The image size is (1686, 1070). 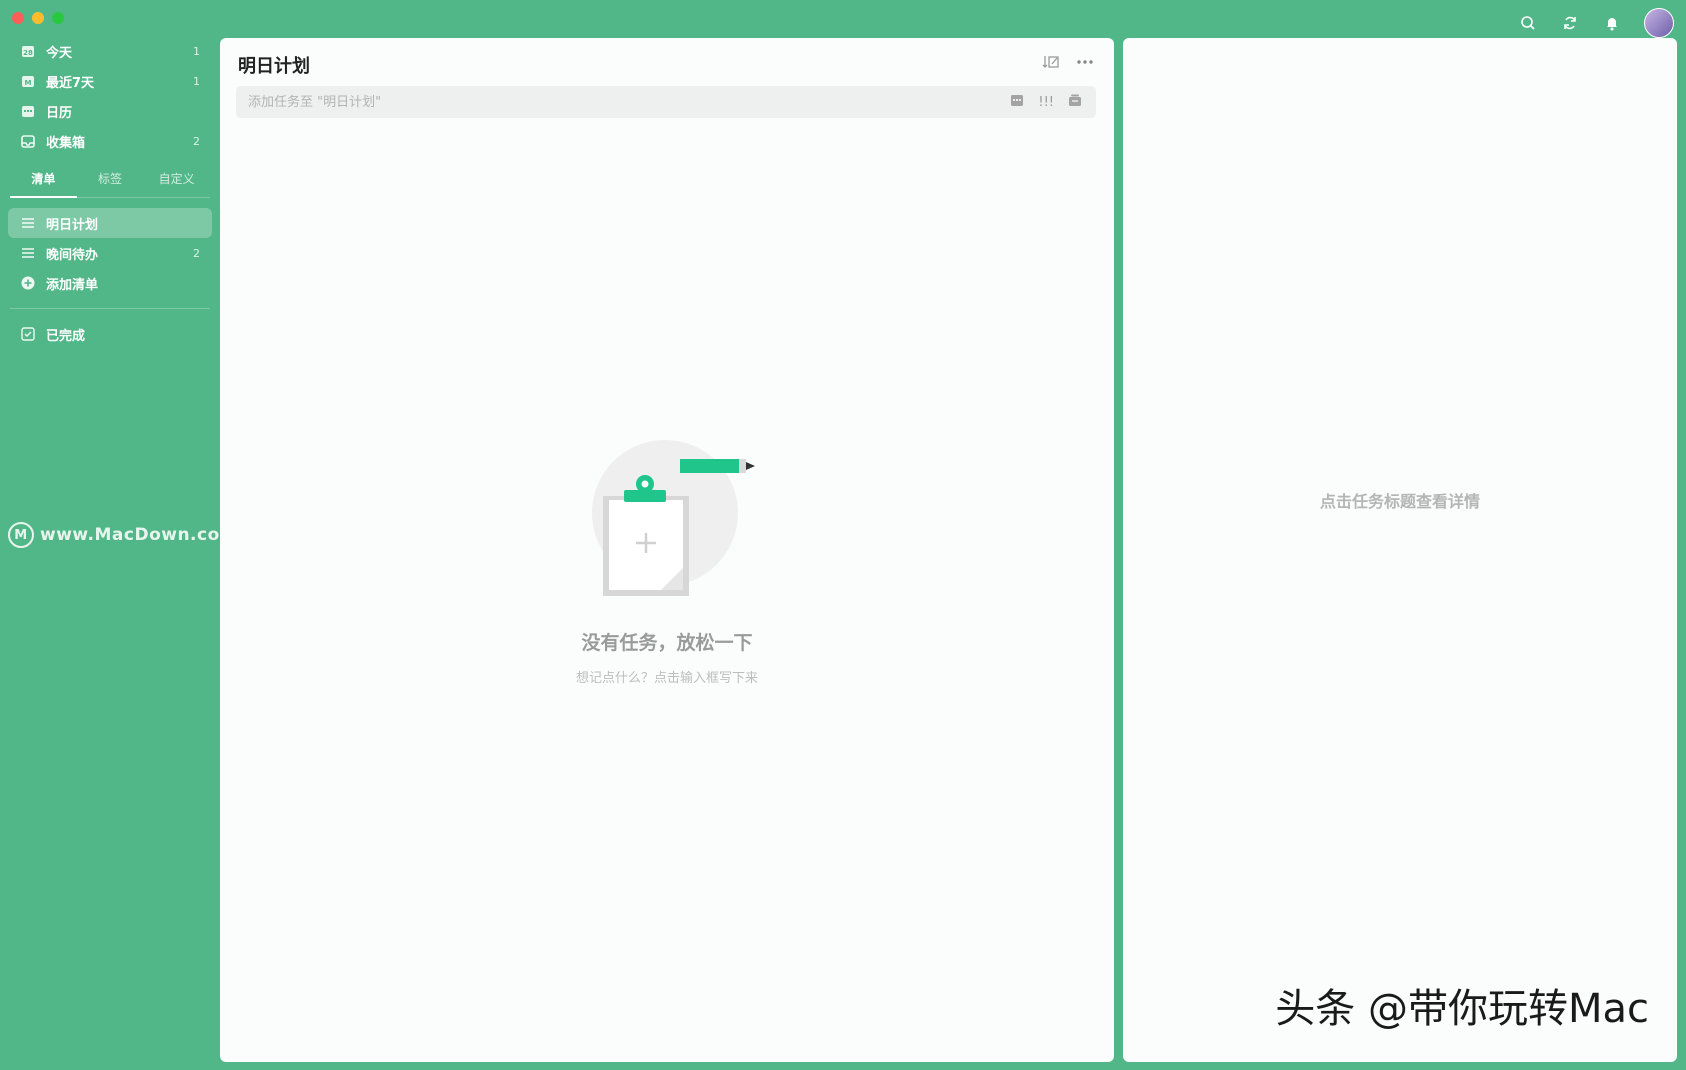 I want to click on add-task-input, so click(x=623, y=102).